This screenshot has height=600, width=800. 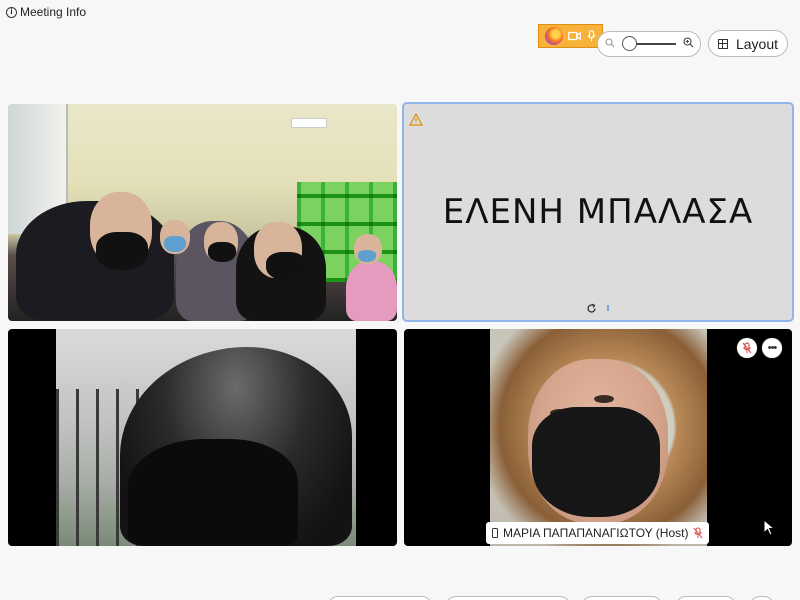 I want to click on participant-name-tag: ΜΑΡΙΑ ΠΑΠΑΠΑΝΑΓΙΩΤΟΥ (Host), so click(x=598, y=533).